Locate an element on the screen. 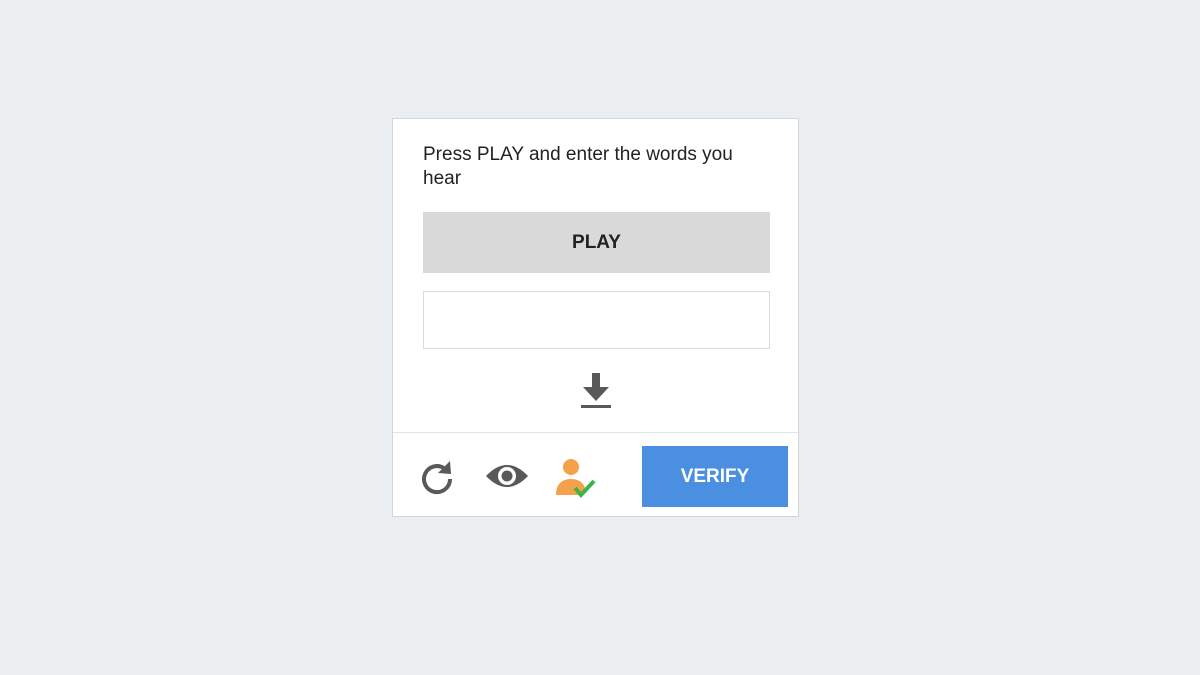 The width and height of the screenshot is (1200, 675). play-button: PLAY is located at coordinates (596, 242).